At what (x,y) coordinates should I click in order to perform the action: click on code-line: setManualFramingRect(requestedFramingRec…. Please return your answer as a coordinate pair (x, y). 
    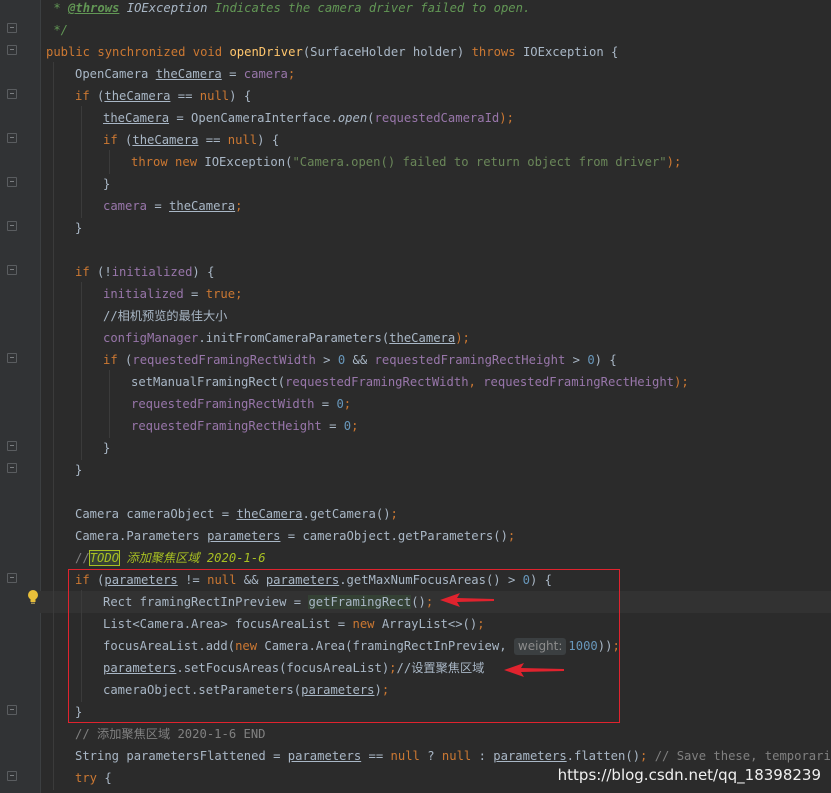
    Looking at the image, I should click on (435, 382).